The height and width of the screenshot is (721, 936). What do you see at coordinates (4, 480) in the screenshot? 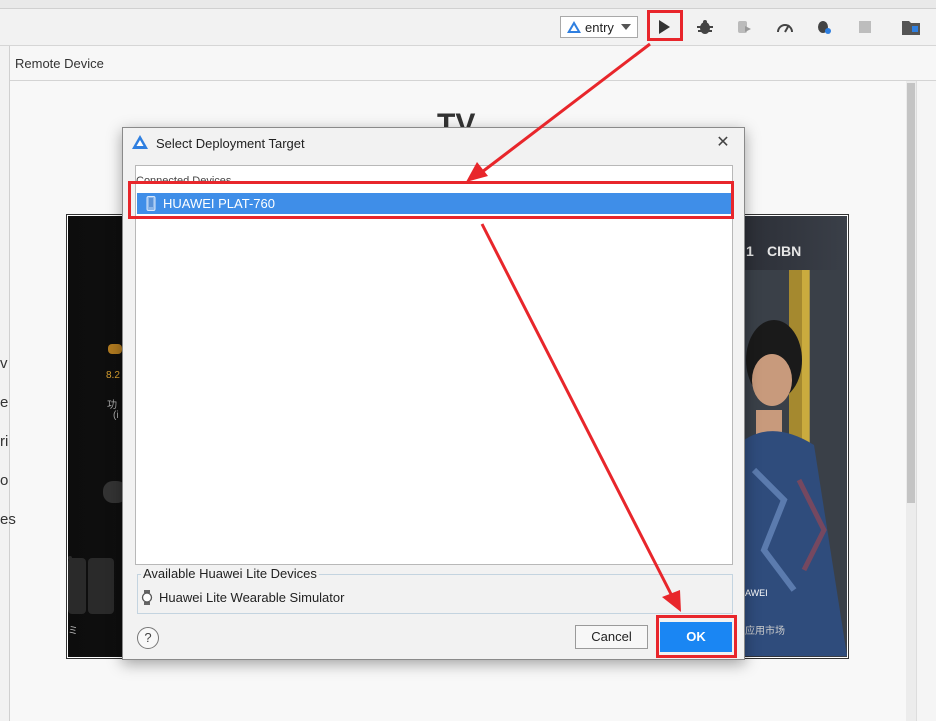
I see `side-text-fragment: o` at bounding box center [4, 480].